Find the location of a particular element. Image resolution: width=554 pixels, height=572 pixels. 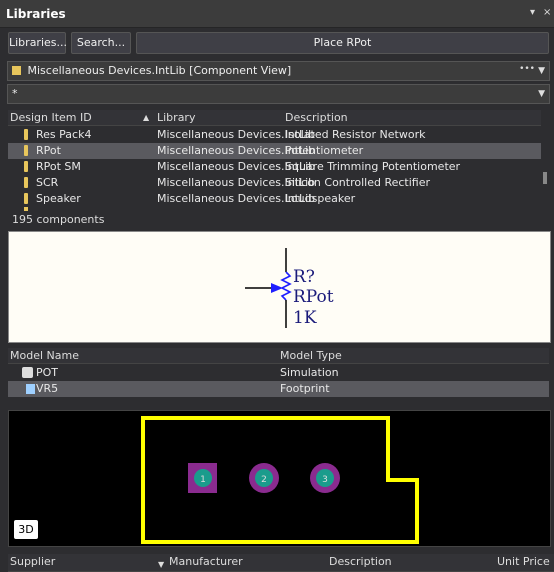

component-count: 195 components is located at coordinates (58, 219).